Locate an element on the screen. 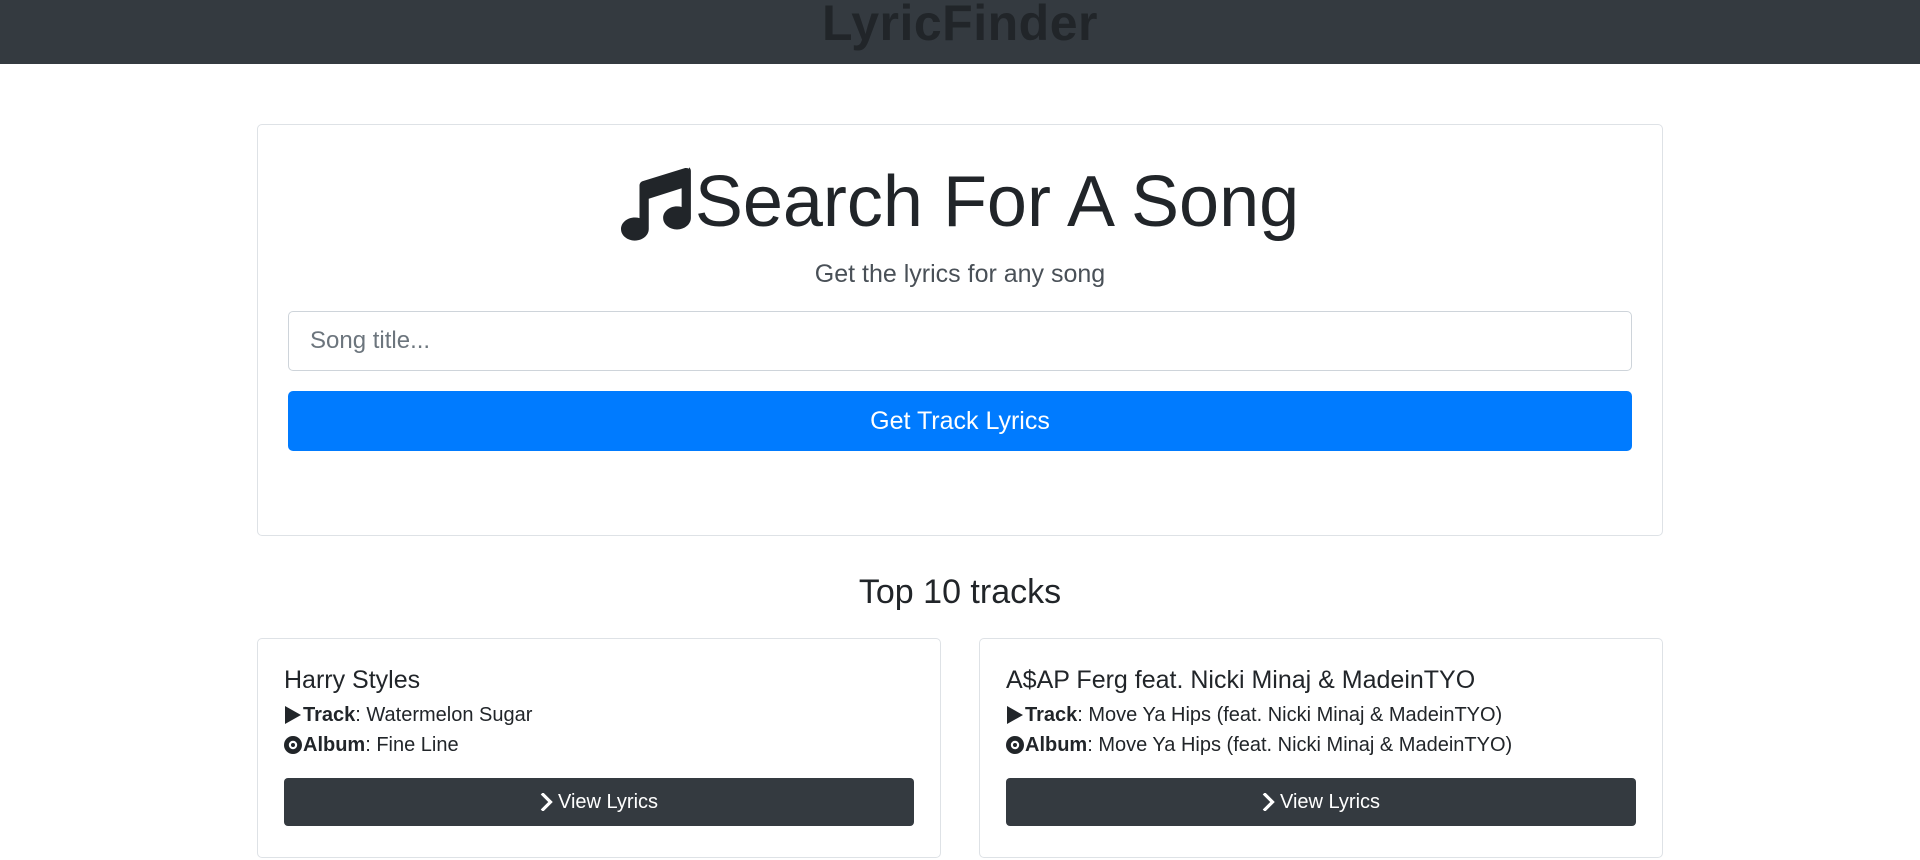 The width and height of the screenshot is (1920, 860). navbar: LyricFinder is located at coordinates (960, 32).